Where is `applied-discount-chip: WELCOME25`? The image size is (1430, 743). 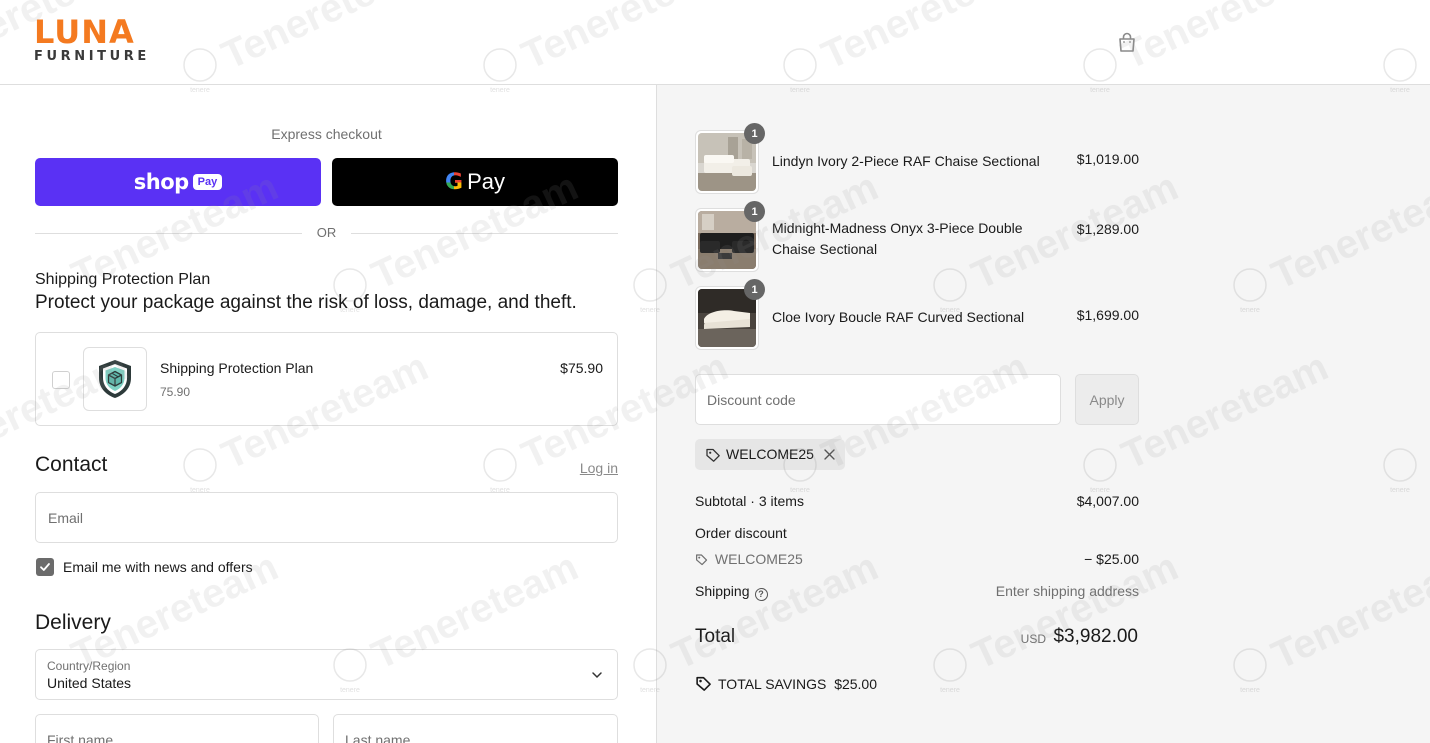 applied-discount-chip: WELCOME25 is located at coordinates (770, 454).